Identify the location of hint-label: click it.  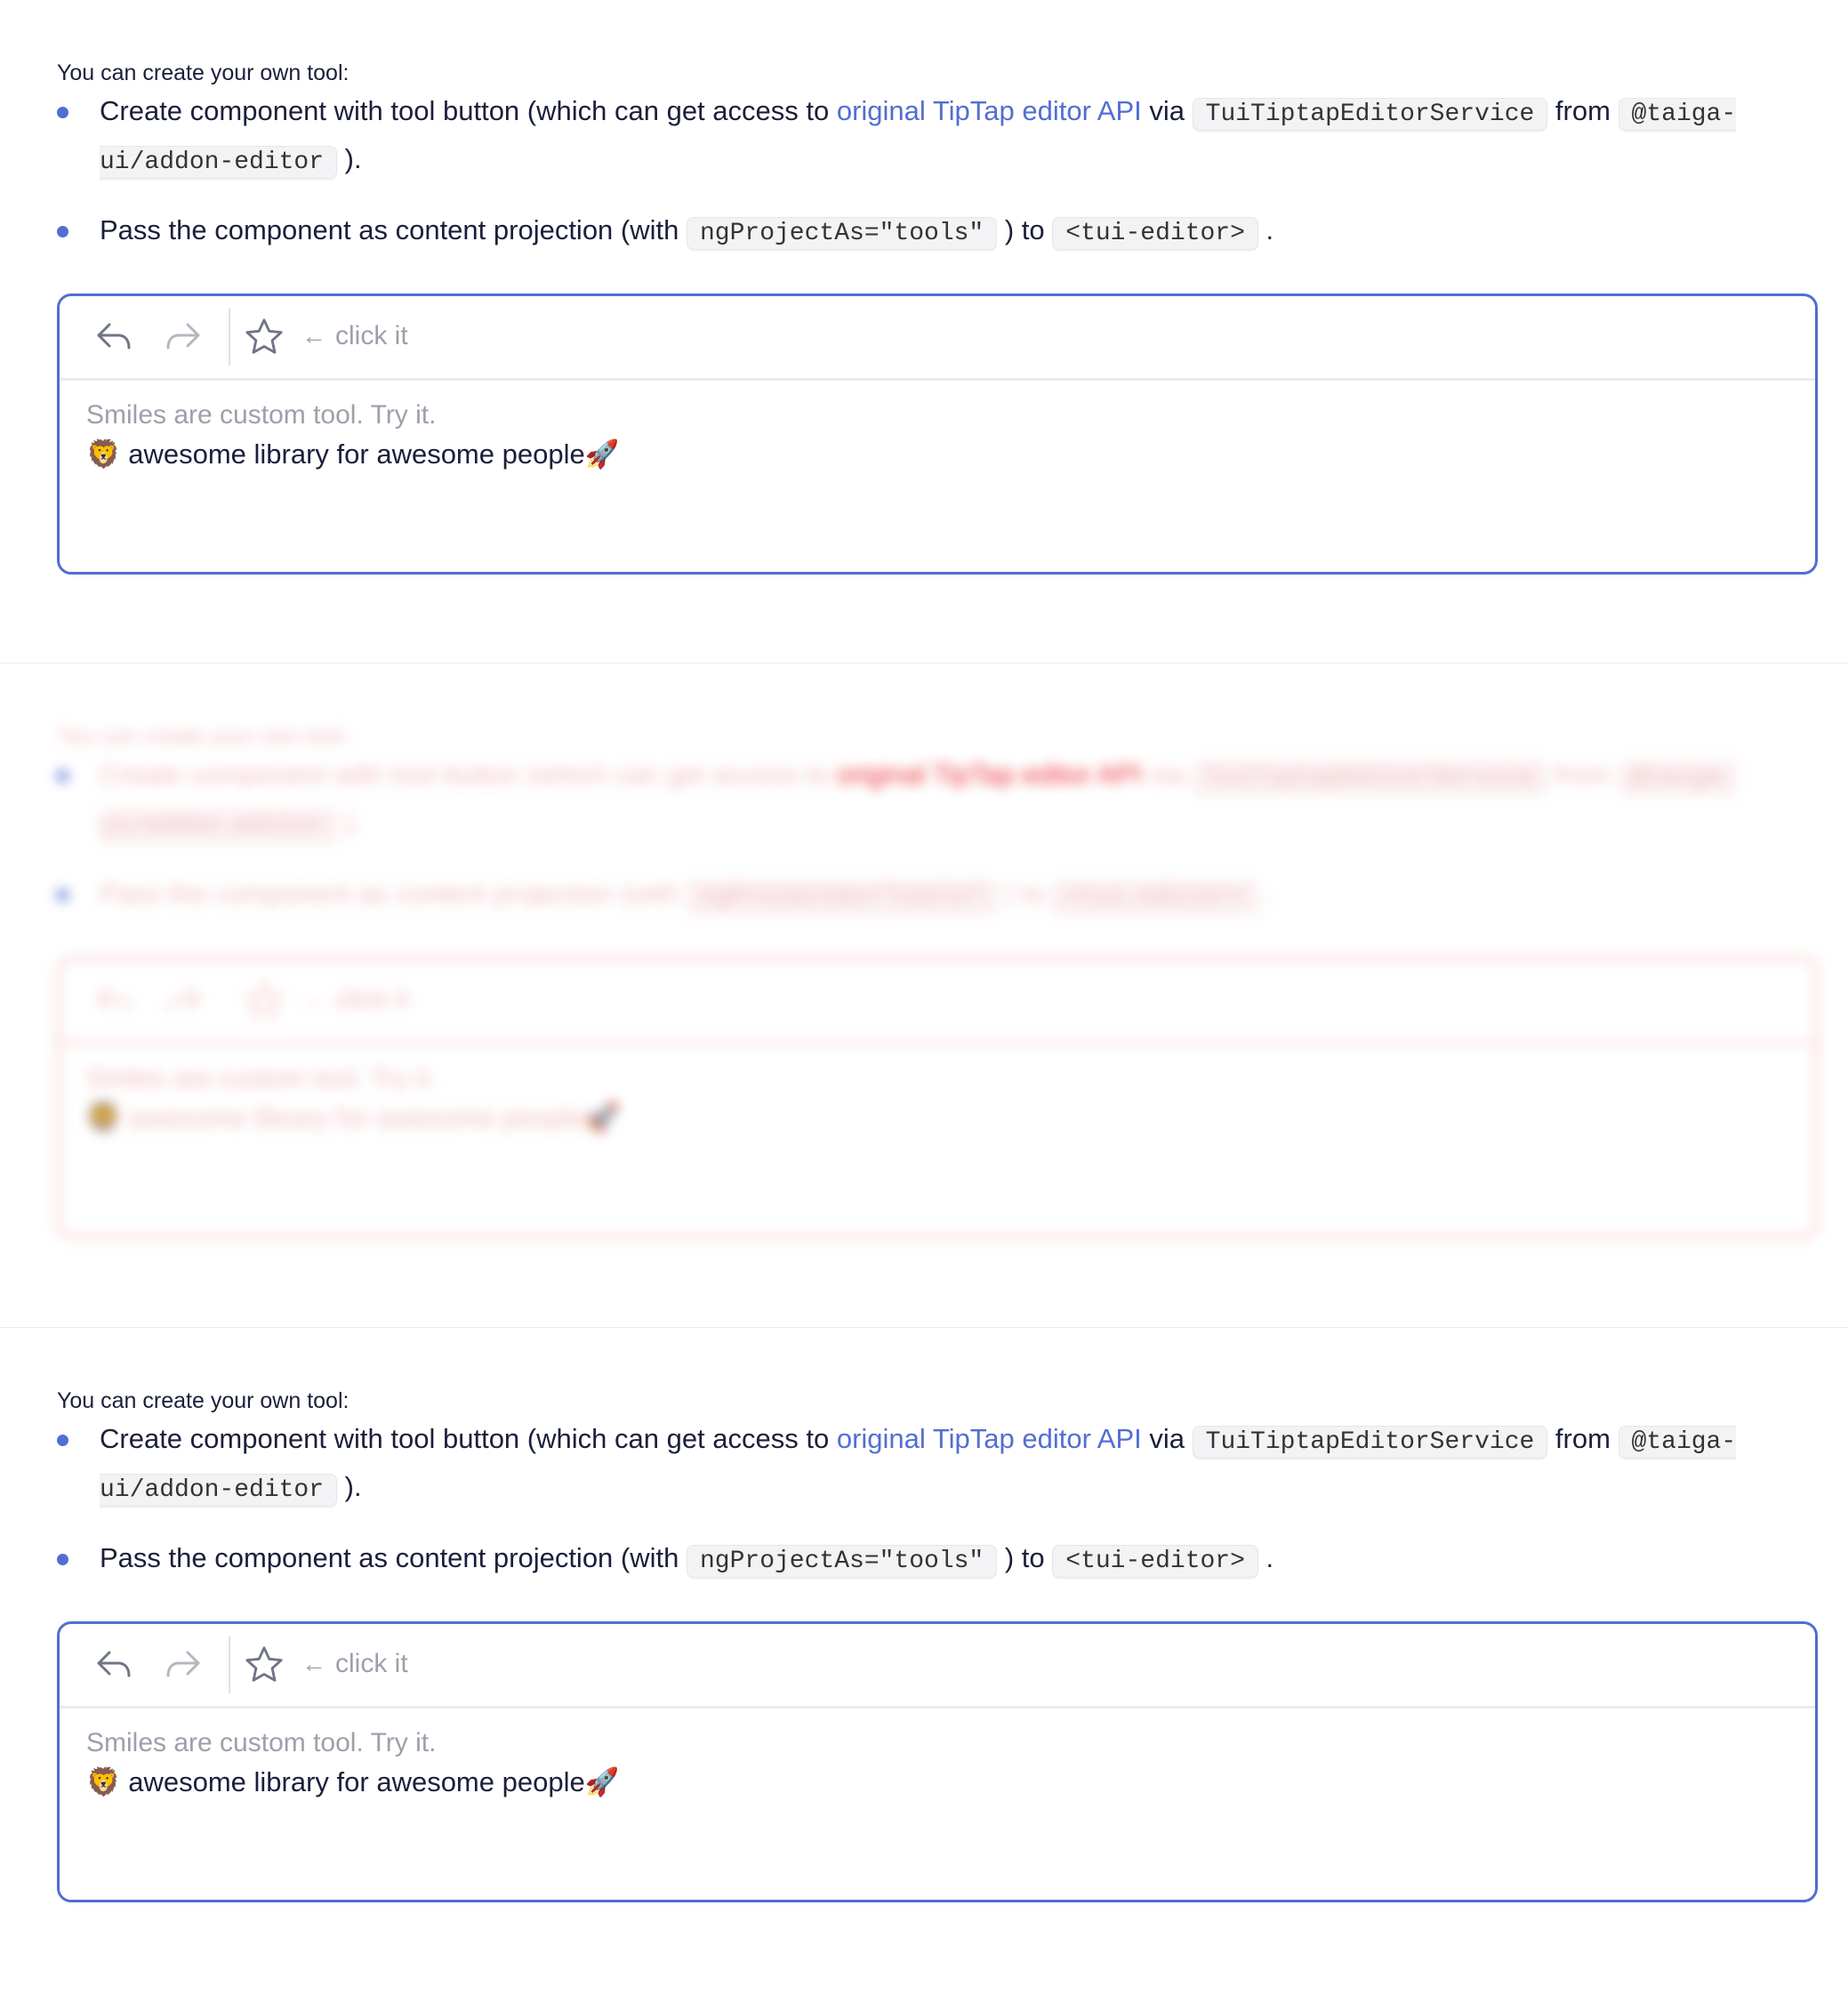
(371, 335).